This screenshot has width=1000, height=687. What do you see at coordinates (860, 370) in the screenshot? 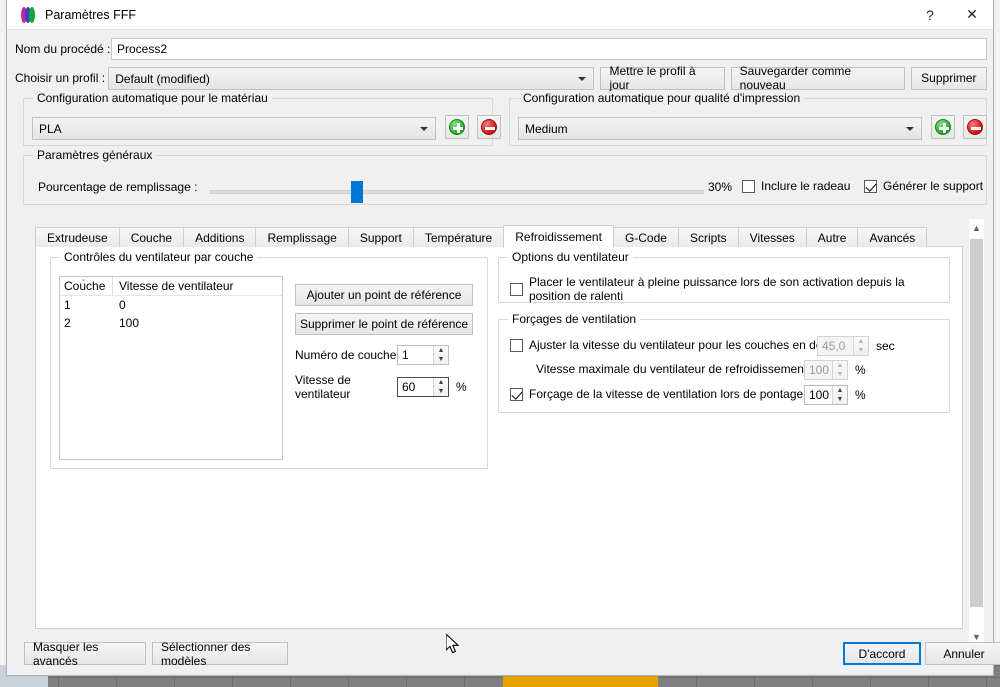
I see `max-fan-speed-unit: %` at bounding box center [860, 370].